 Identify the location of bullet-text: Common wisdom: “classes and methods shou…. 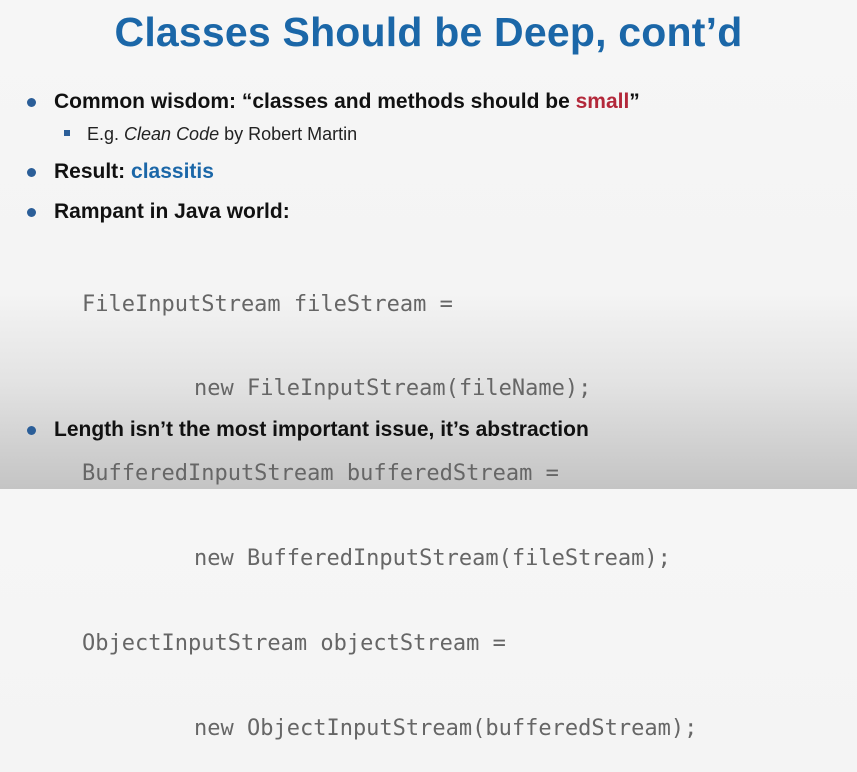
(347, 102).